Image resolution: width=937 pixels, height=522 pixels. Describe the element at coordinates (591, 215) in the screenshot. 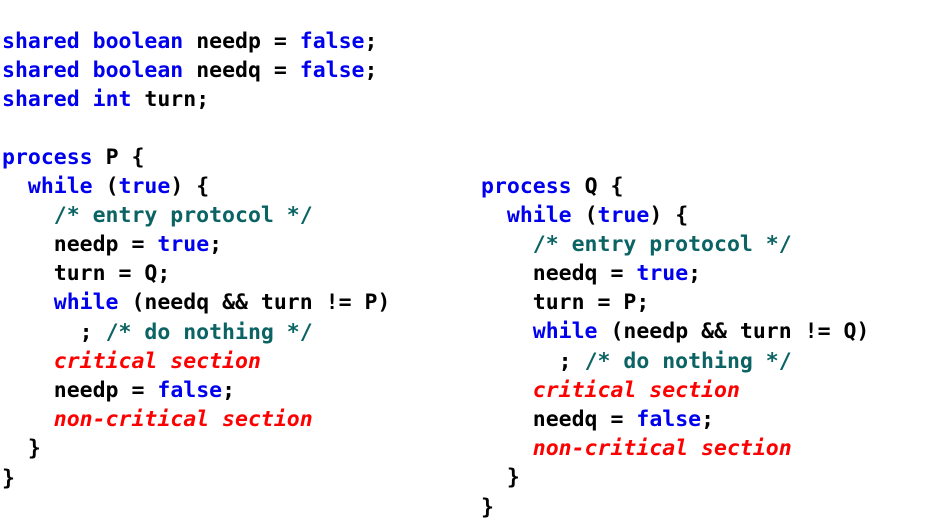

I see `token-punc: (` at that location.